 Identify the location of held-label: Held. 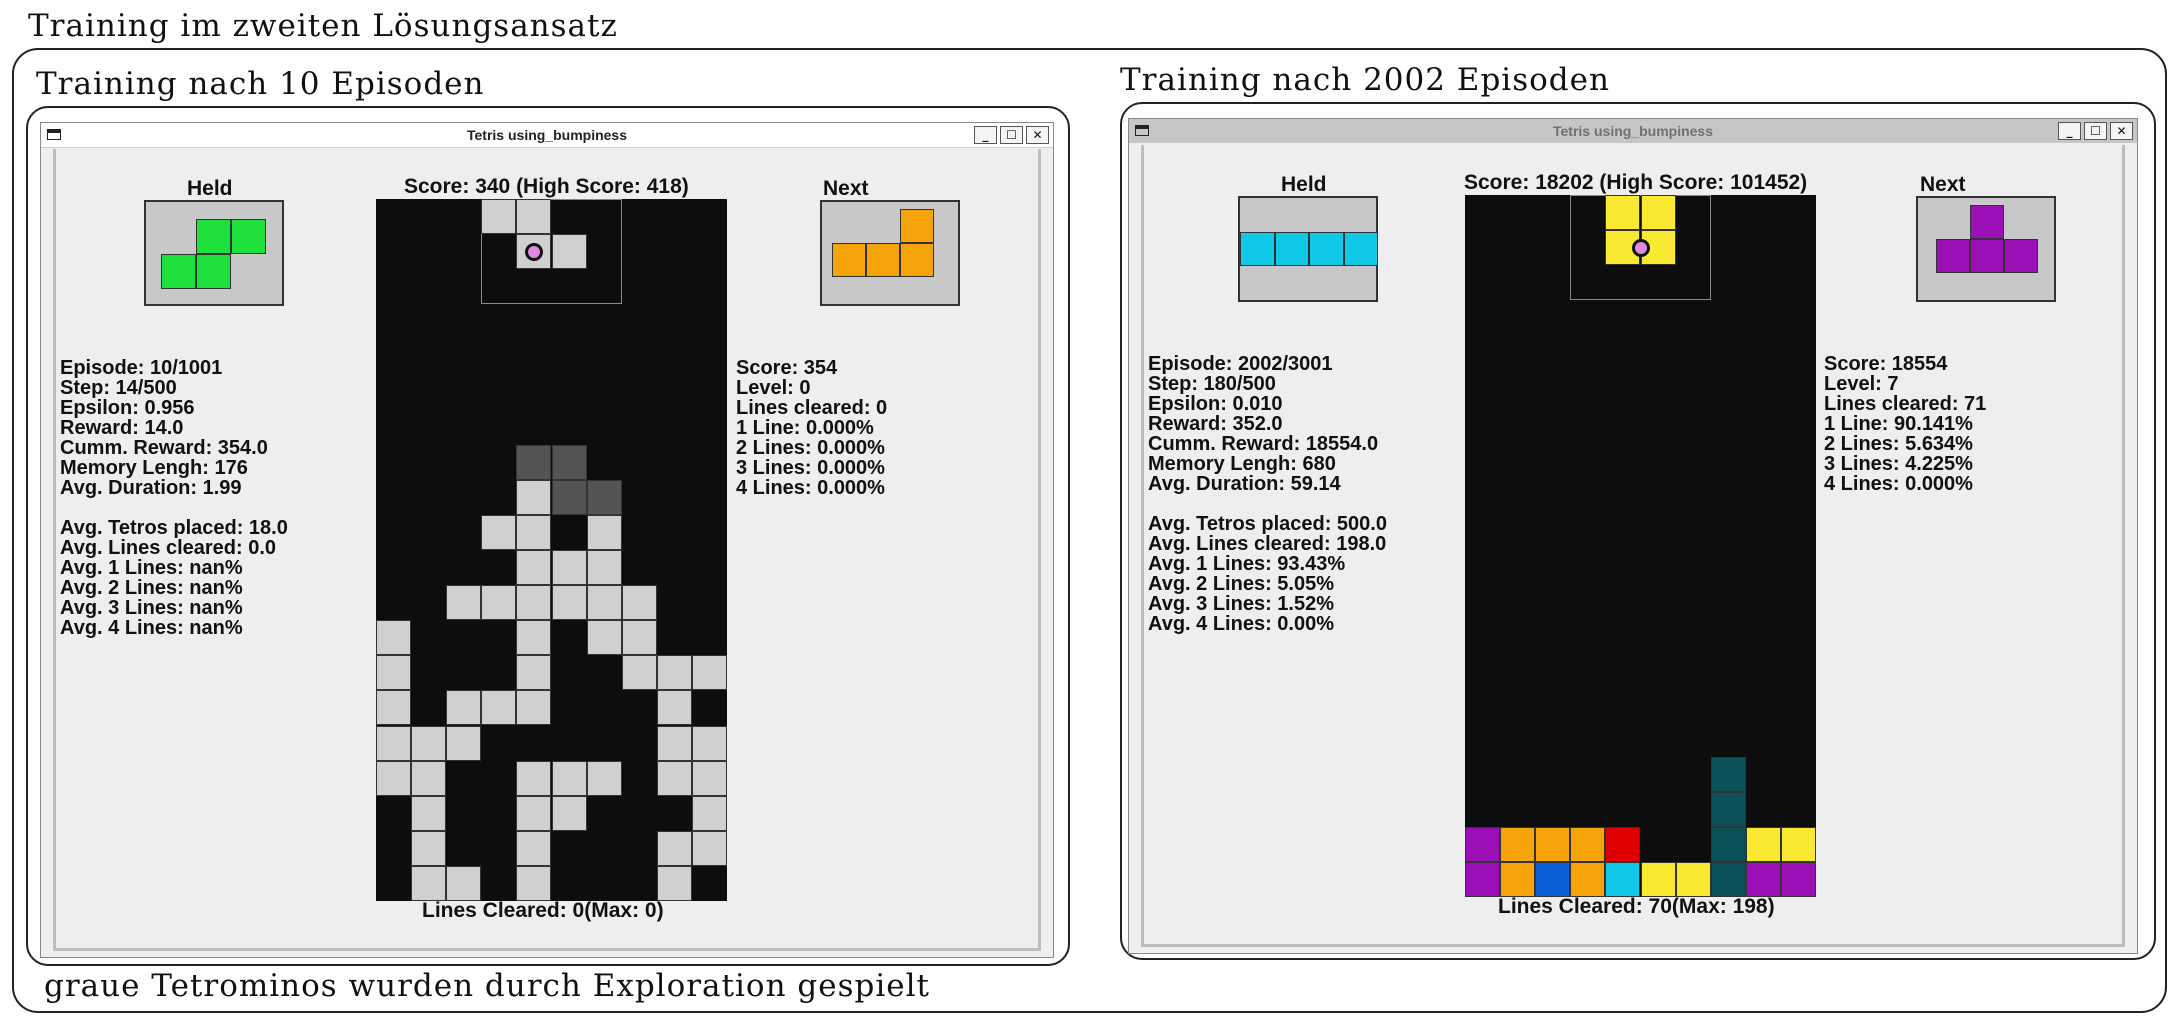
(1304, 184).